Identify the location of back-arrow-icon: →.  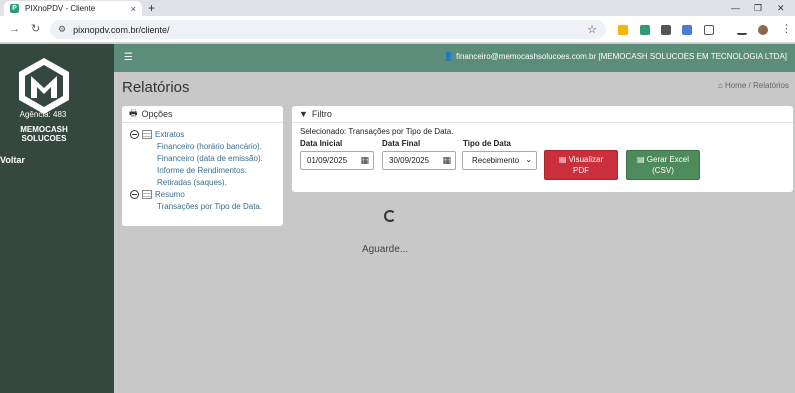
(14, 29).